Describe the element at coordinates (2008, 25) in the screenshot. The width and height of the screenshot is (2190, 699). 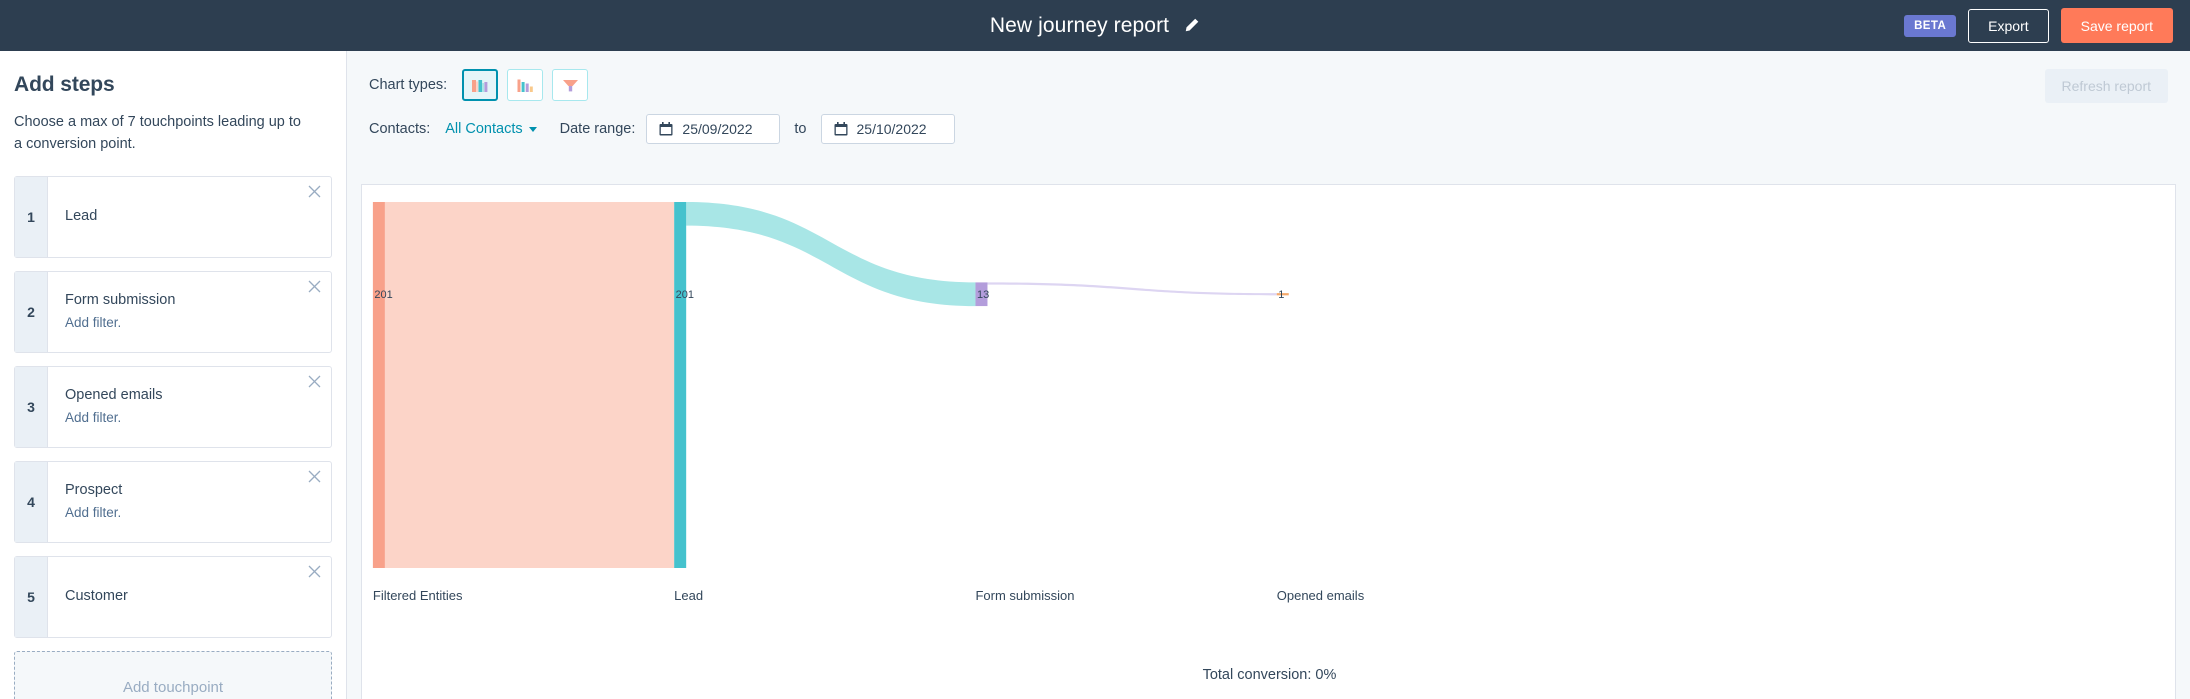
I see `export-button: Export` at that location.